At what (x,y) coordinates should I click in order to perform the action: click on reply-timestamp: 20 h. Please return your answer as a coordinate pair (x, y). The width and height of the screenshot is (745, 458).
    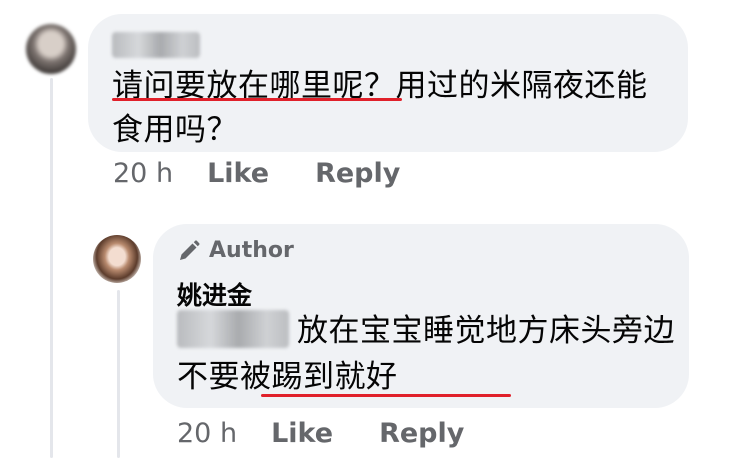
    Looking at the image, I should click on (207, 433).